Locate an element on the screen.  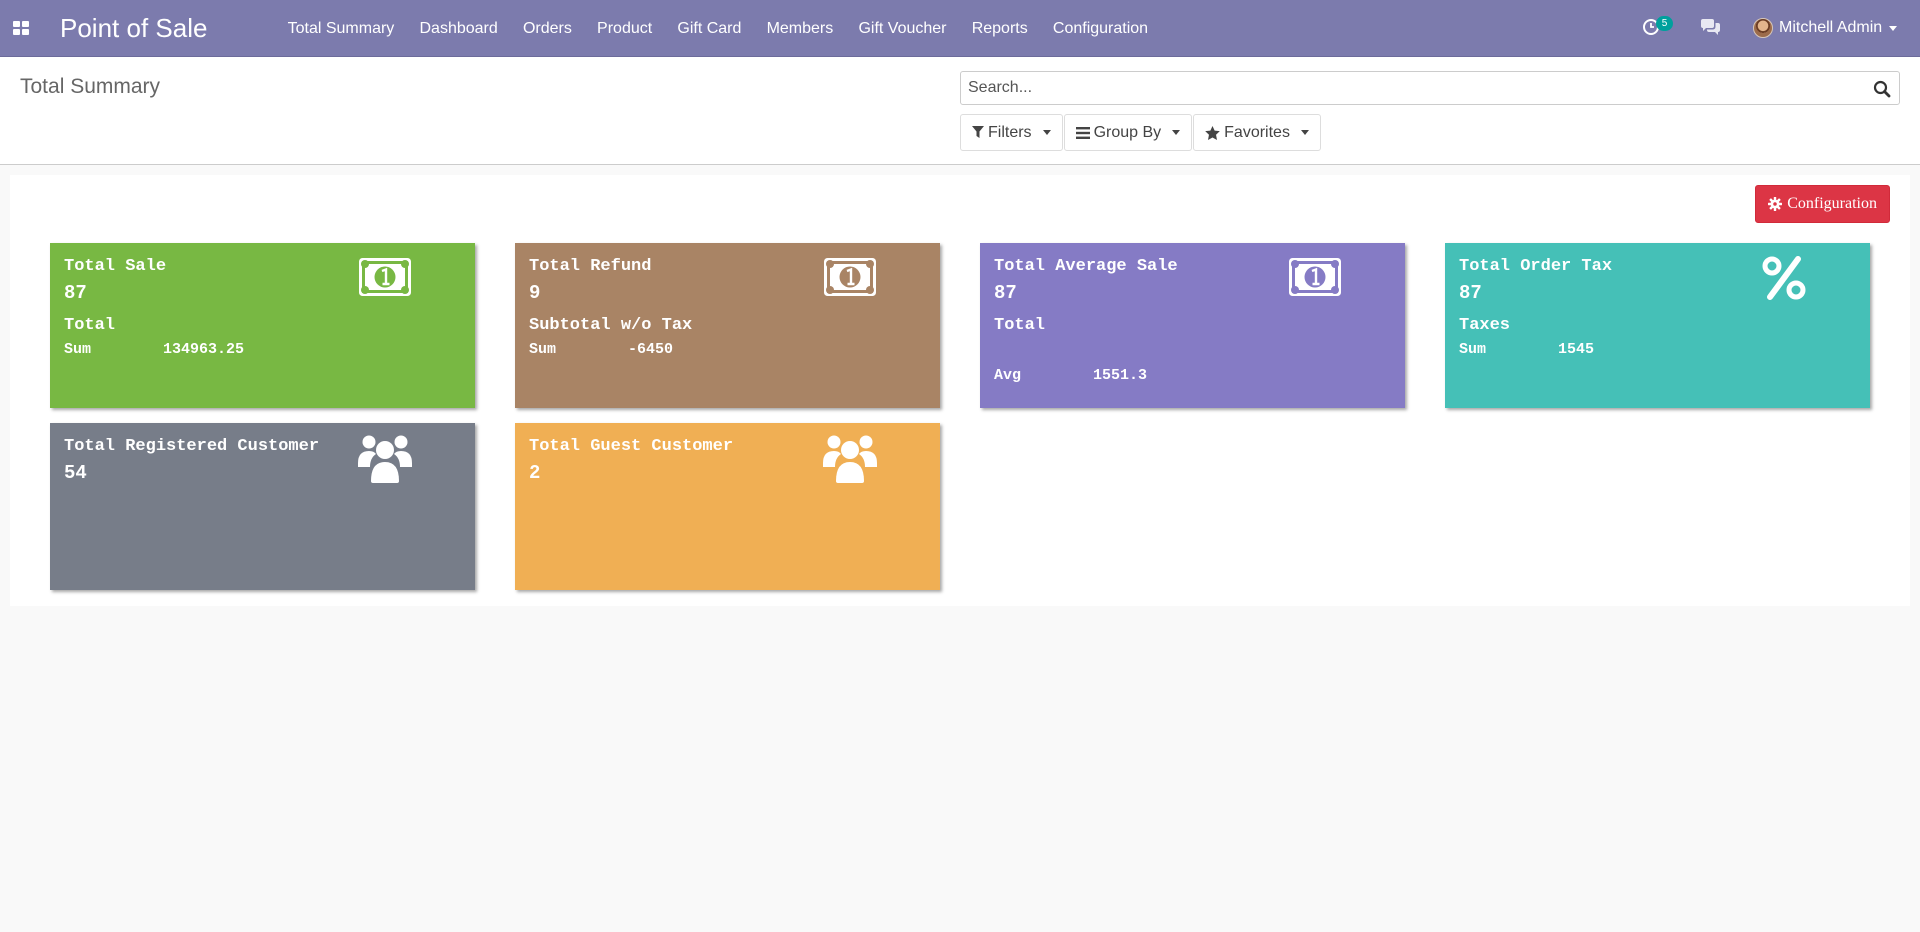
card-count: 9 is located at coordinates (535, 293).